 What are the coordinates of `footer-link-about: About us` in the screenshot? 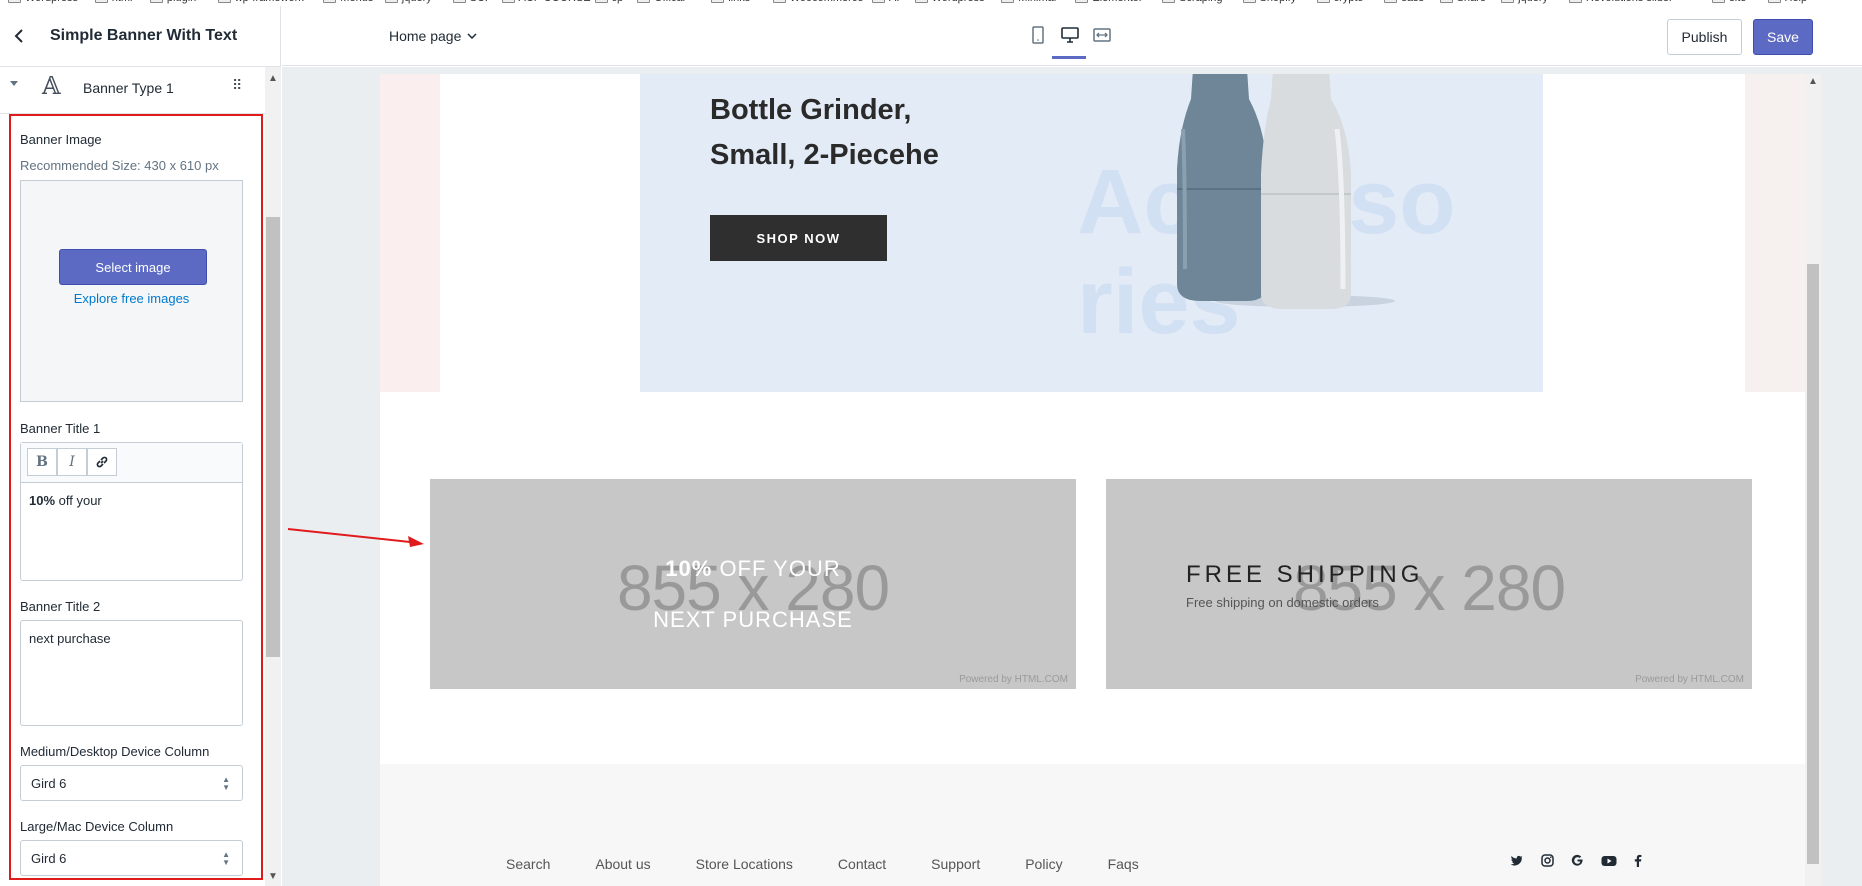 It's located at (622, 864).